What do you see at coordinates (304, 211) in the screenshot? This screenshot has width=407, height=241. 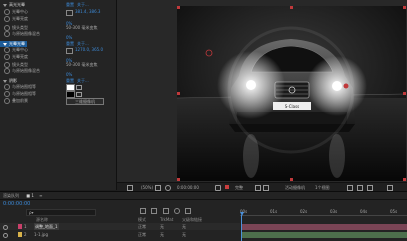 I see `ruler-tick: 02s` at bounding box center [304, 211].